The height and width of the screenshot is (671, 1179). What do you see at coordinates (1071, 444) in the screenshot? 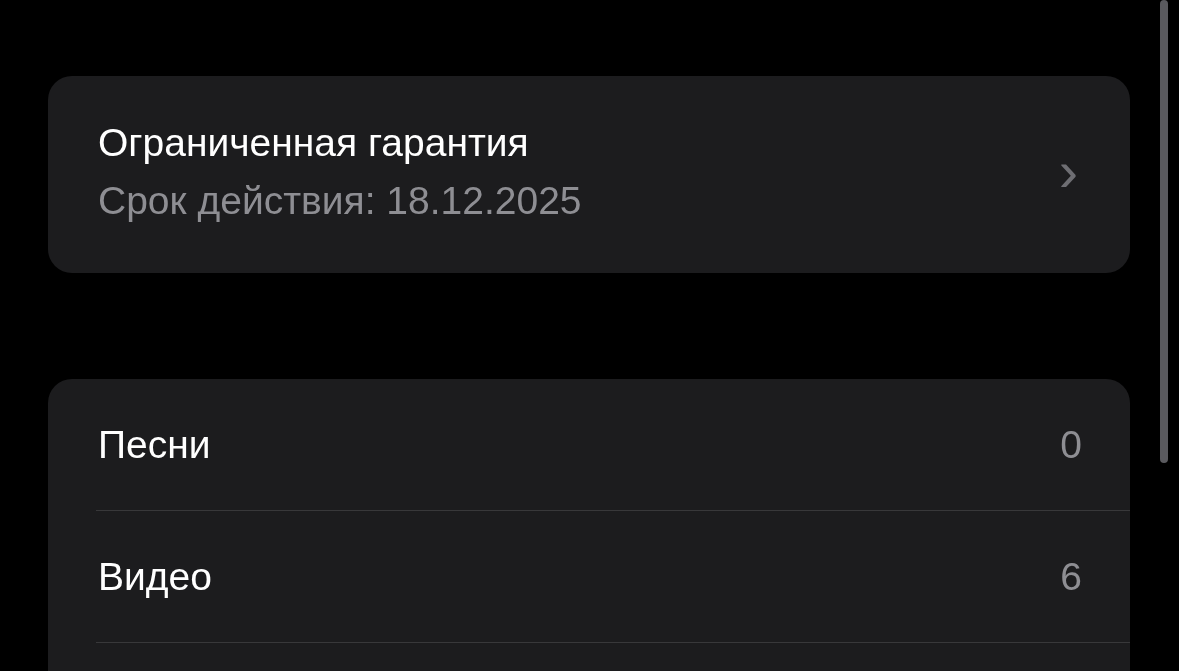
I see `row-count: 0` at bounding box center [1071, 444].